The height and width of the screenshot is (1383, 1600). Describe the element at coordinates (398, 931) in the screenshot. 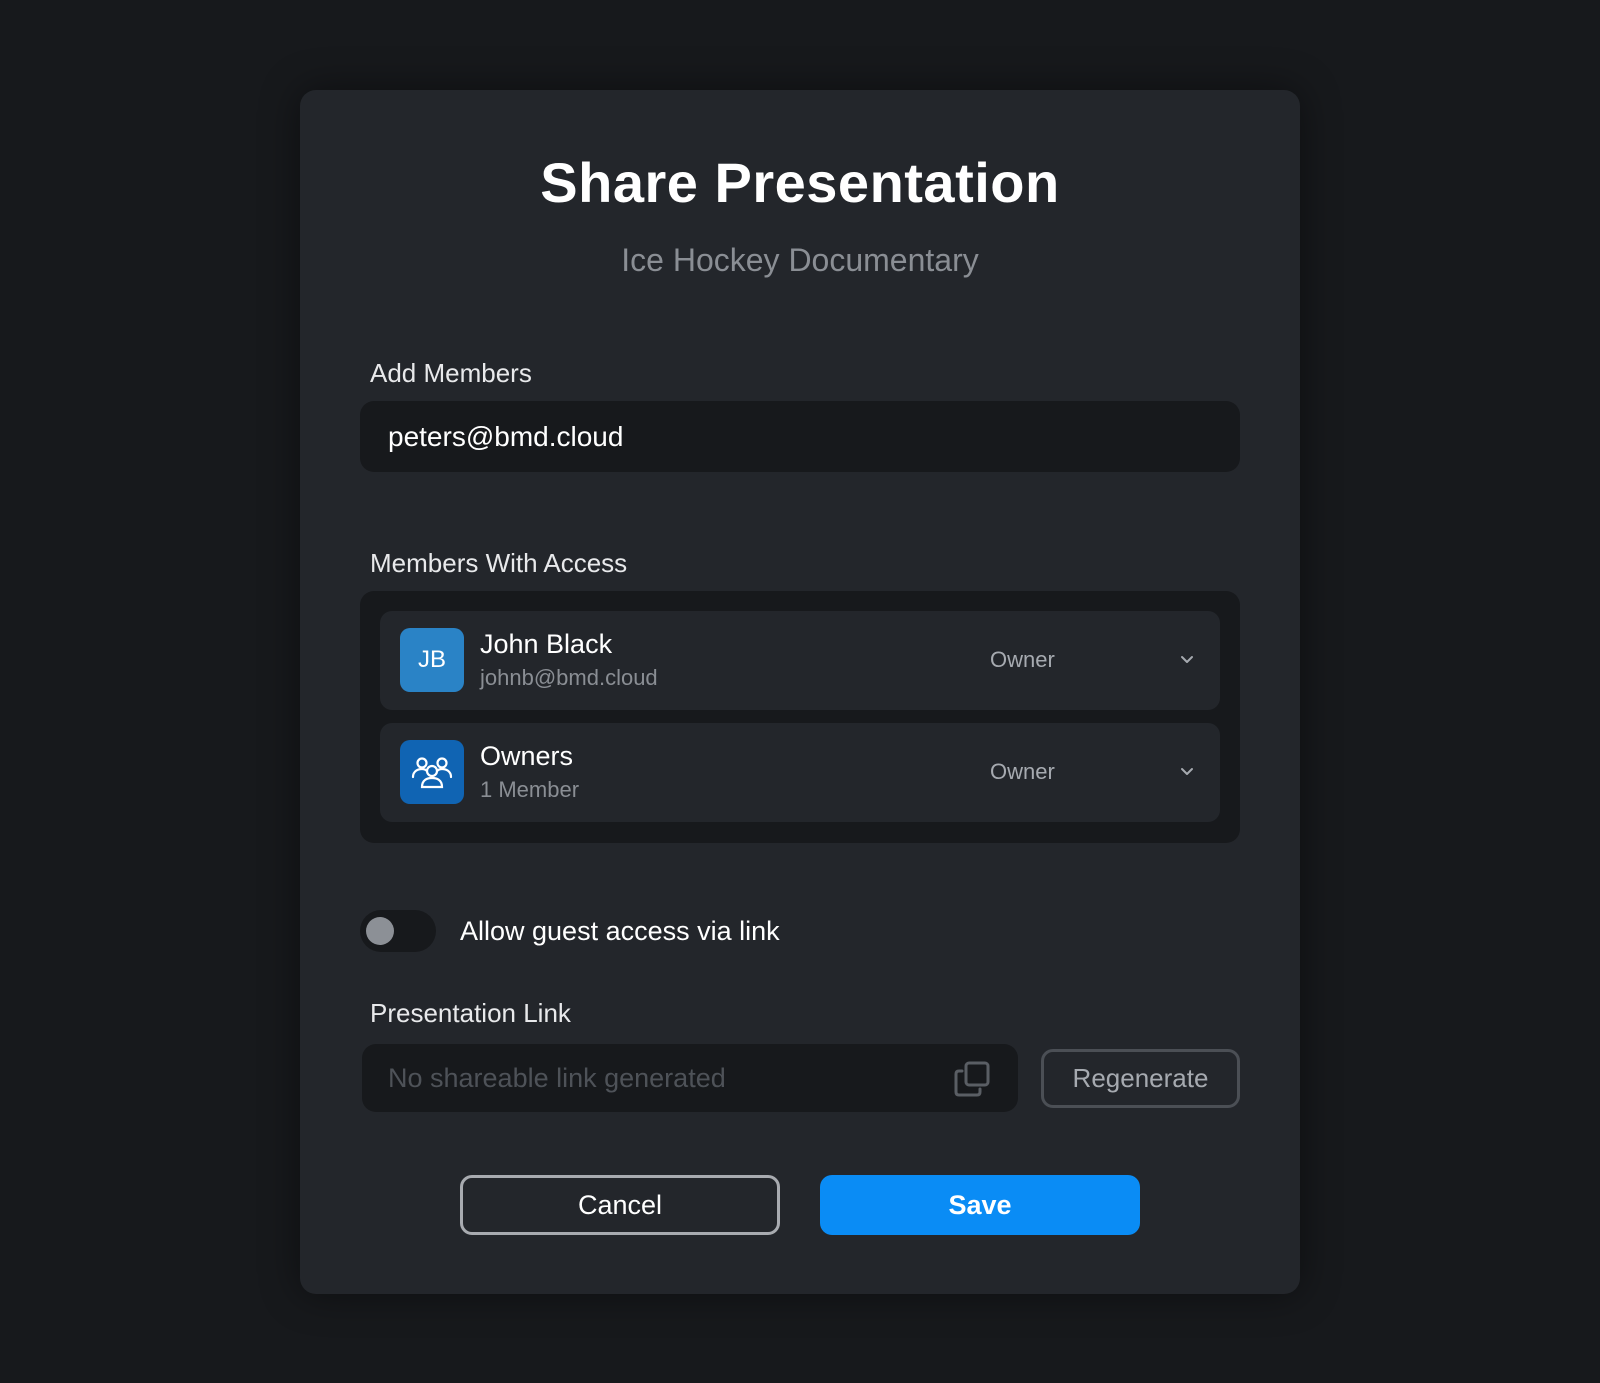

I see `guest-access-toggle` at that location.